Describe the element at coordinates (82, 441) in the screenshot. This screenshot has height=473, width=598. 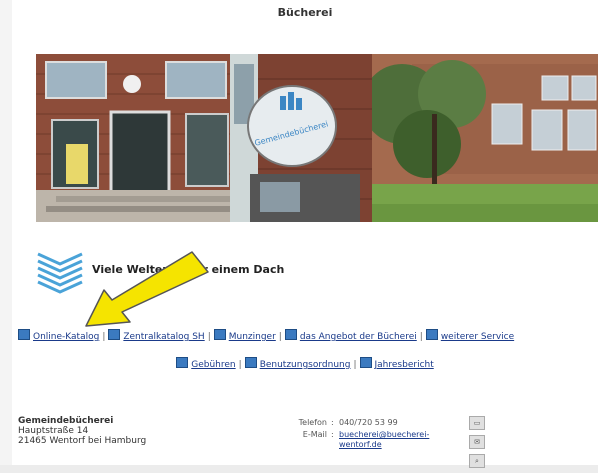
I see `footer-city: 21465 Wentorf bei Hamburg` at that location.